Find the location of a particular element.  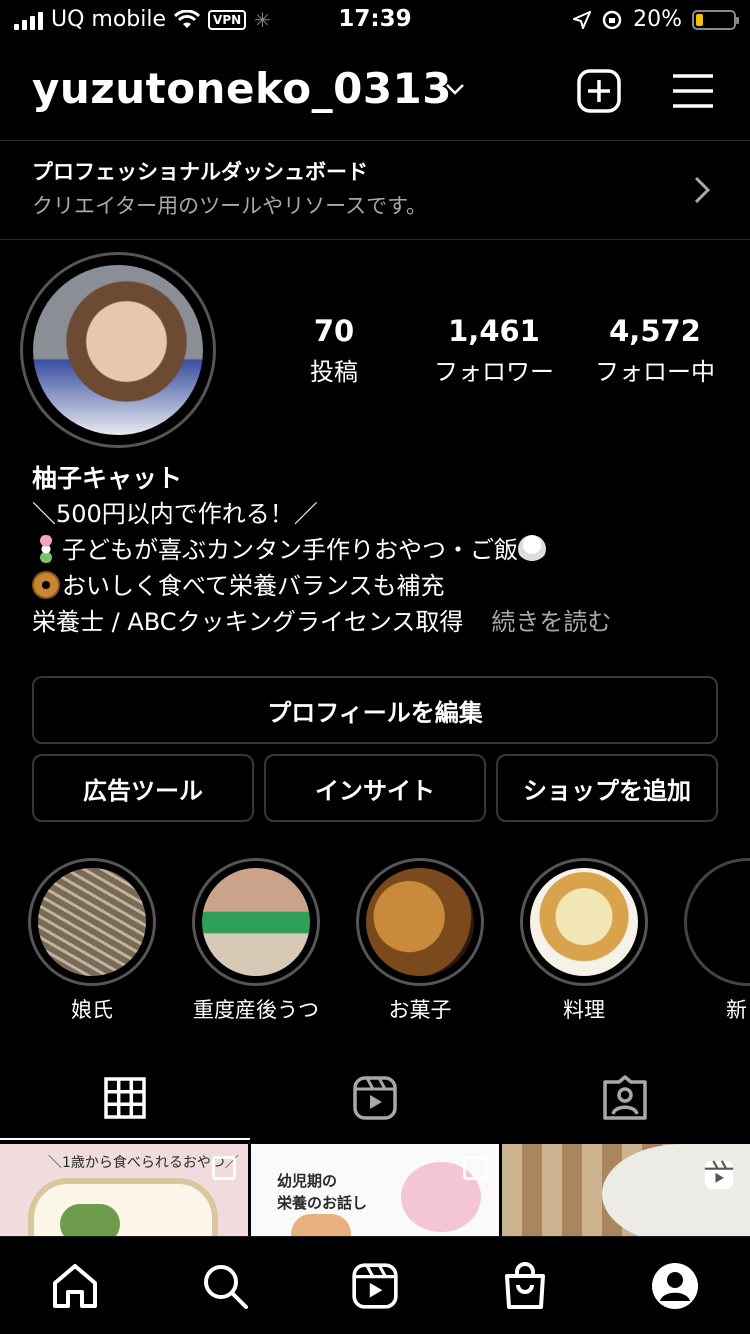

active-tab-indicator is located at coordinates (125, 1139).